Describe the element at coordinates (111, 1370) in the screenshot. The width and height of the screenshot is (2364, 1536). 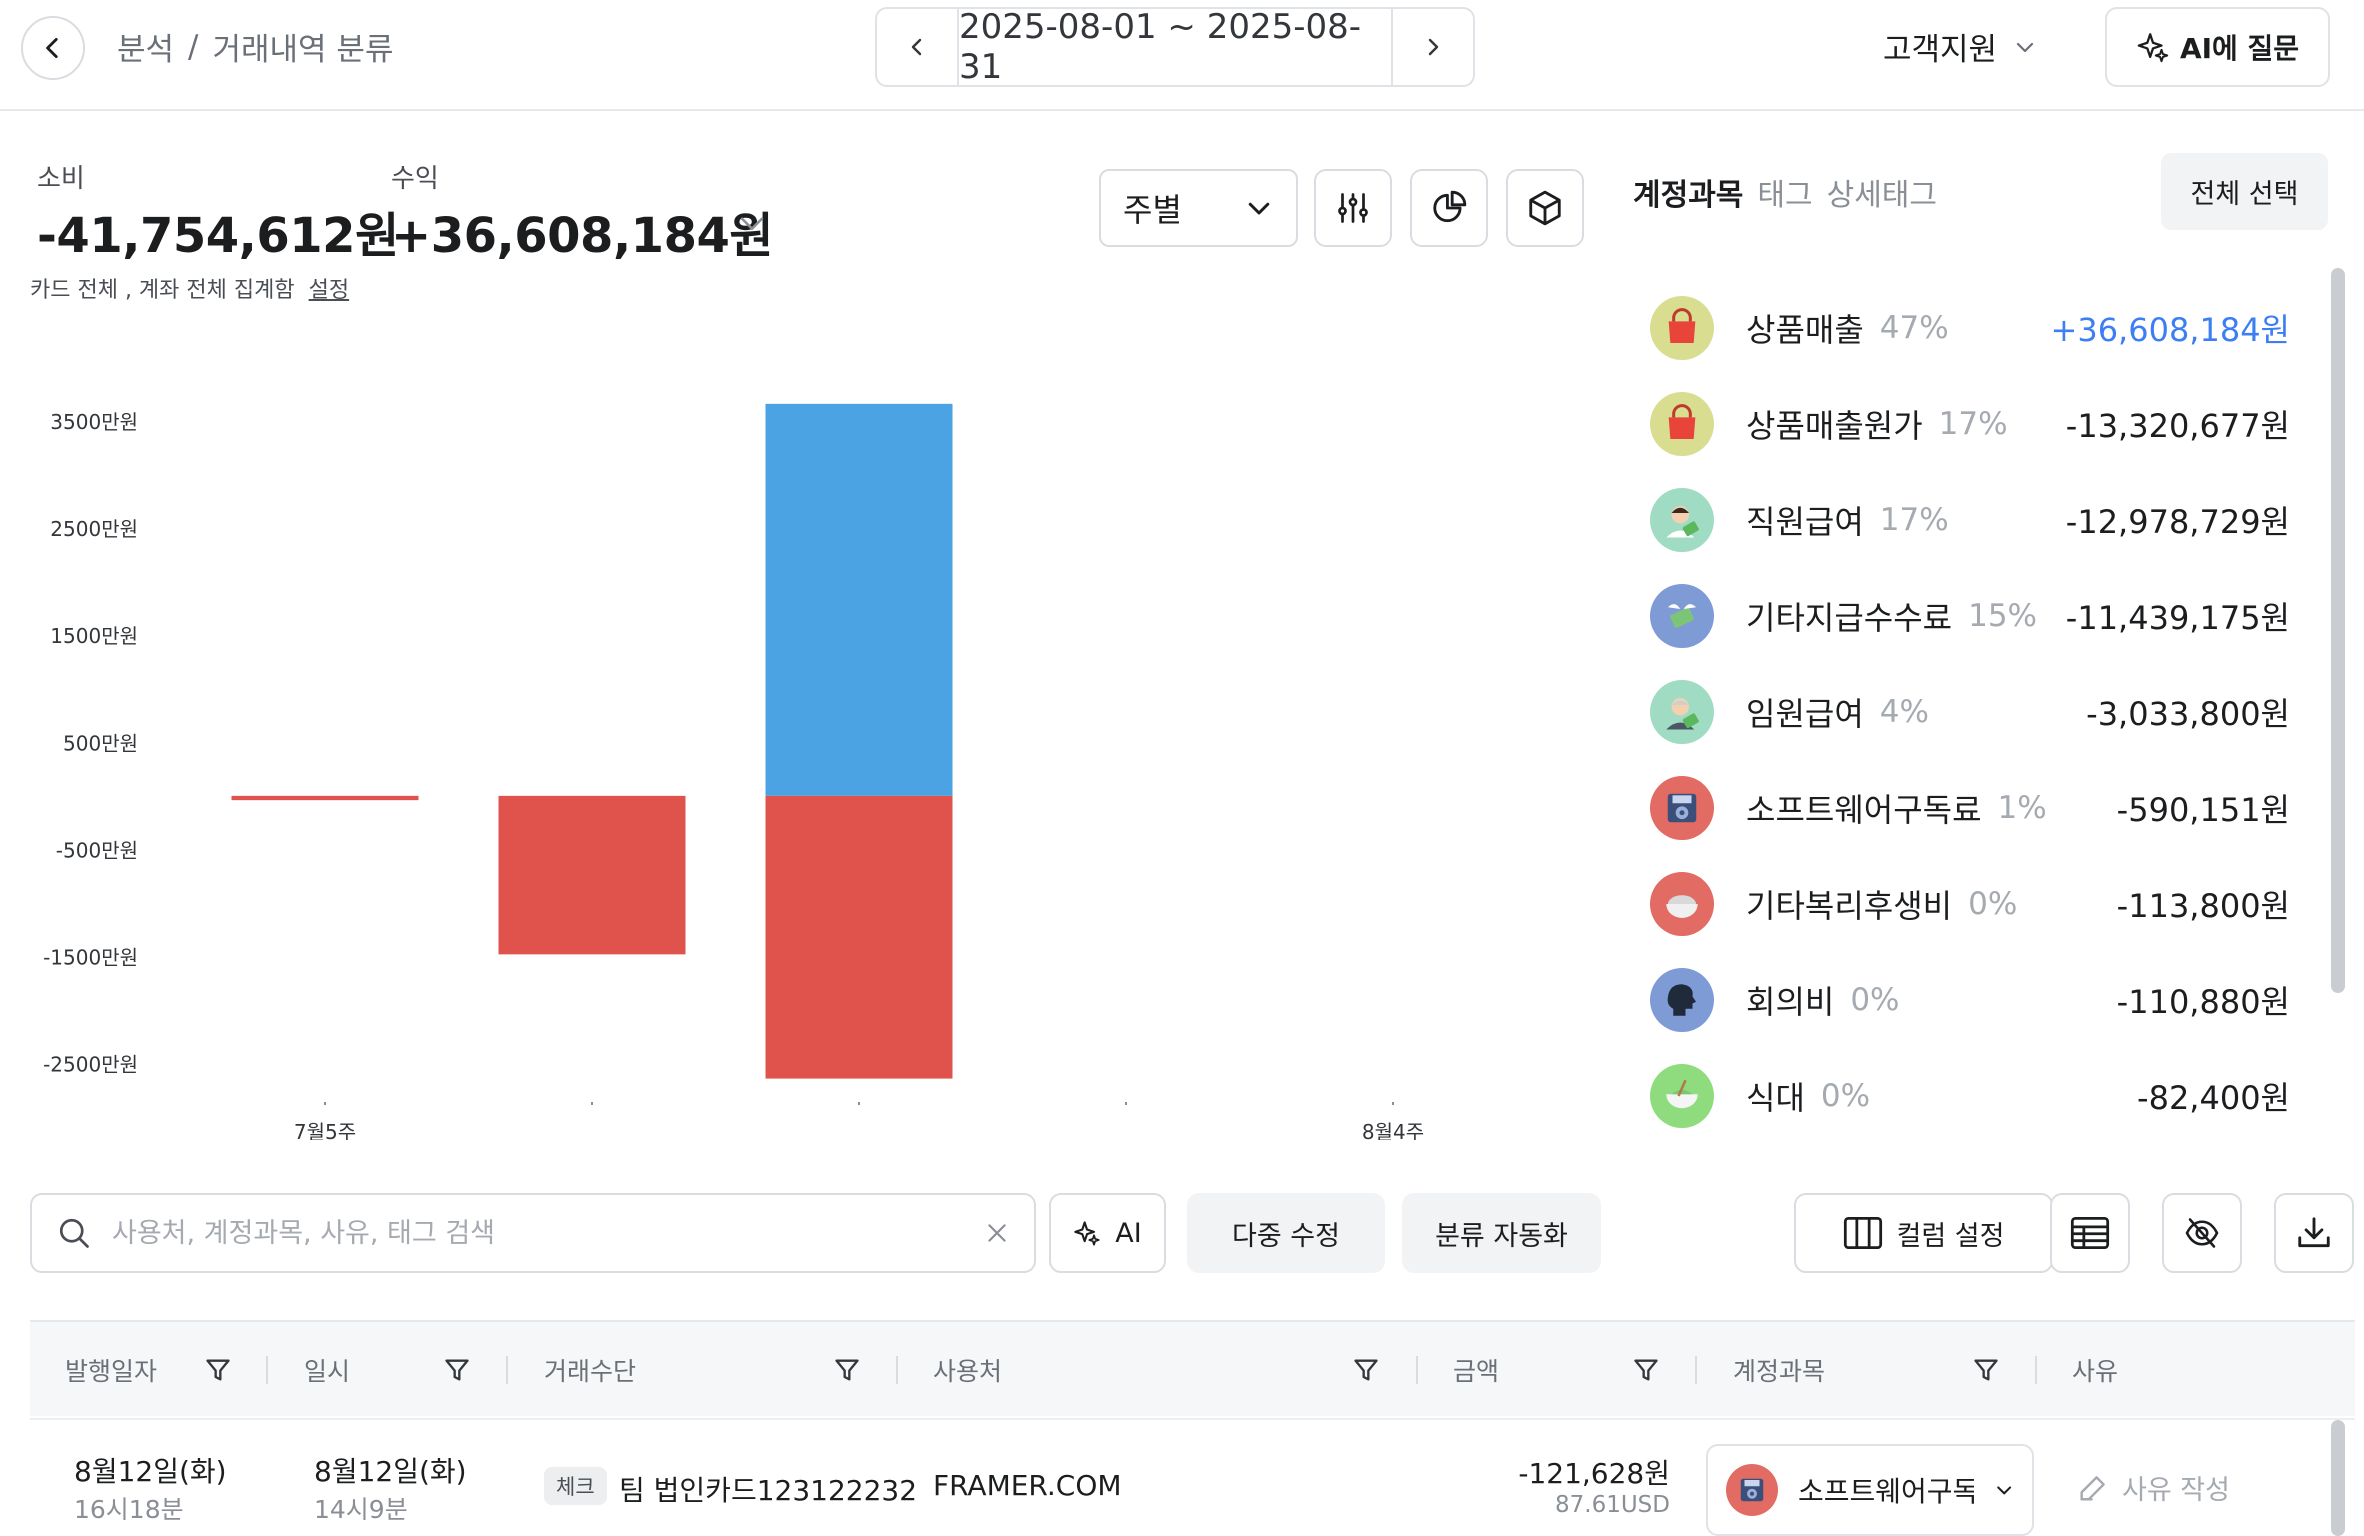
I see `column-header-issue-date: 발행일자` at that location.